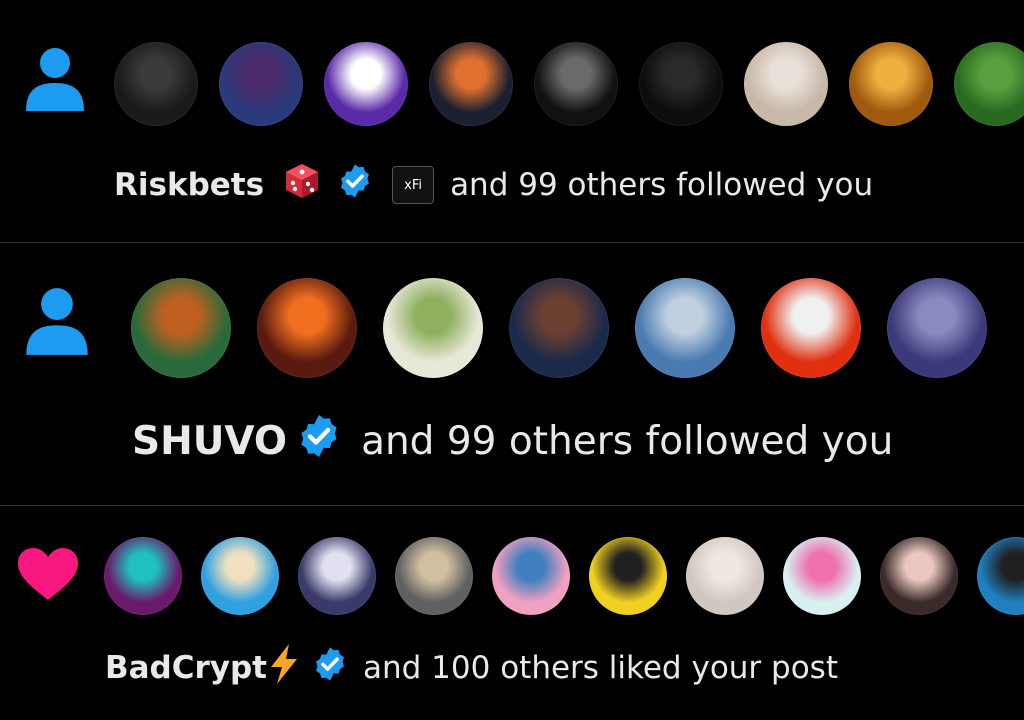 Image resolution: width=1024 pixels, height=720 pixels. I want to click on notification-text: SHUVO and 99 others followed you, so click(512, 441).